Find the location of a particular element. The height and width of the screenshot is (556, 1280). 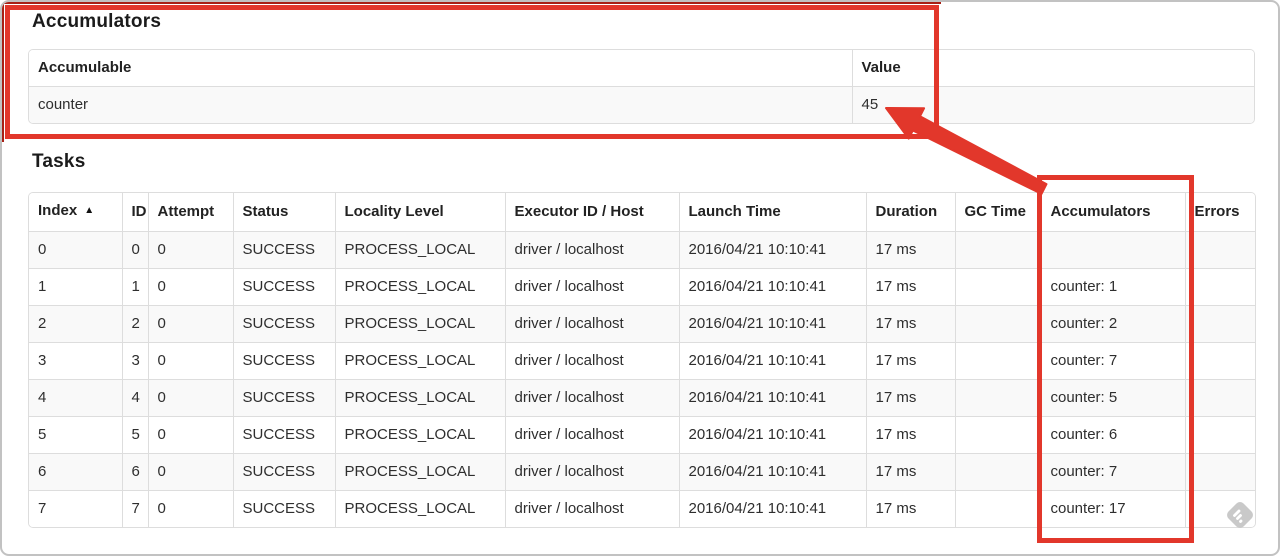

gc-time-column-header: GC Time is located at coordinates (997, 212).